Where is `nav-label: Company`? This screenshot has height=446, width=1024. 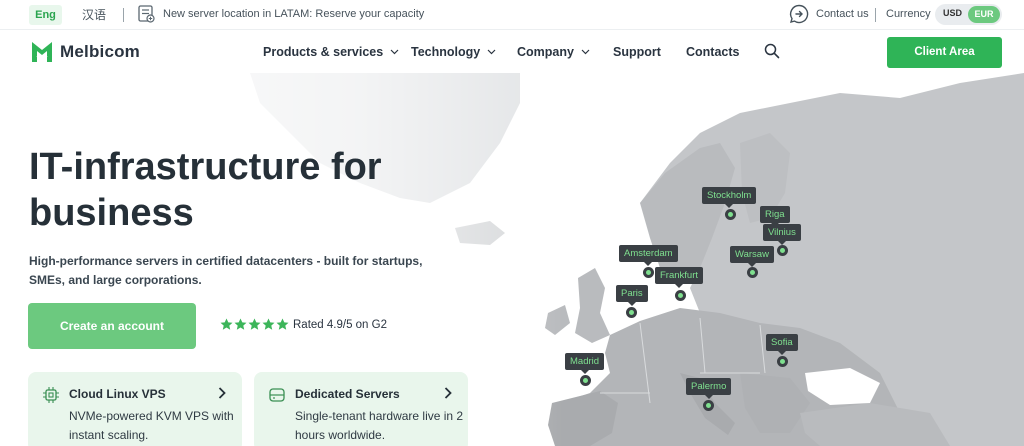
nav-label: Company is located at coordinates (545, 52).